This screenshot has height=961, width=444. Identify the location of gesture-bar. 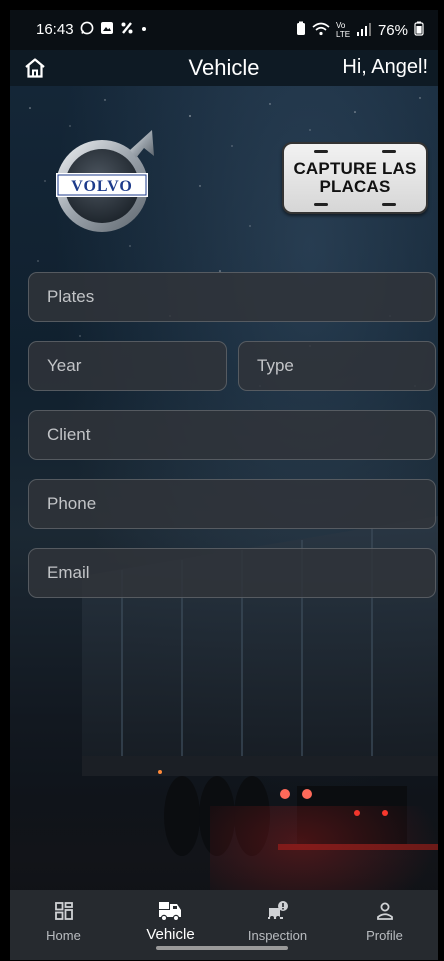
(222, 948).